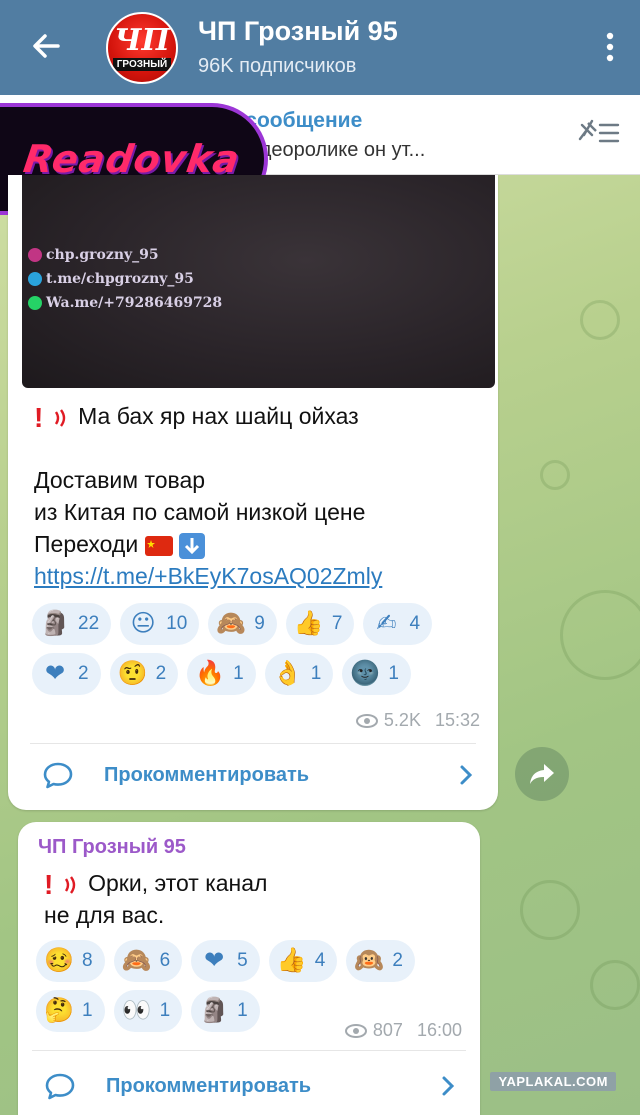 The height and width of the screenshot is (1115, 640). What do you see at coordinates (59, 960) in the screenshot?
I see `reaction-emoji-icon: 🥴` at bounding box center [59, 960].